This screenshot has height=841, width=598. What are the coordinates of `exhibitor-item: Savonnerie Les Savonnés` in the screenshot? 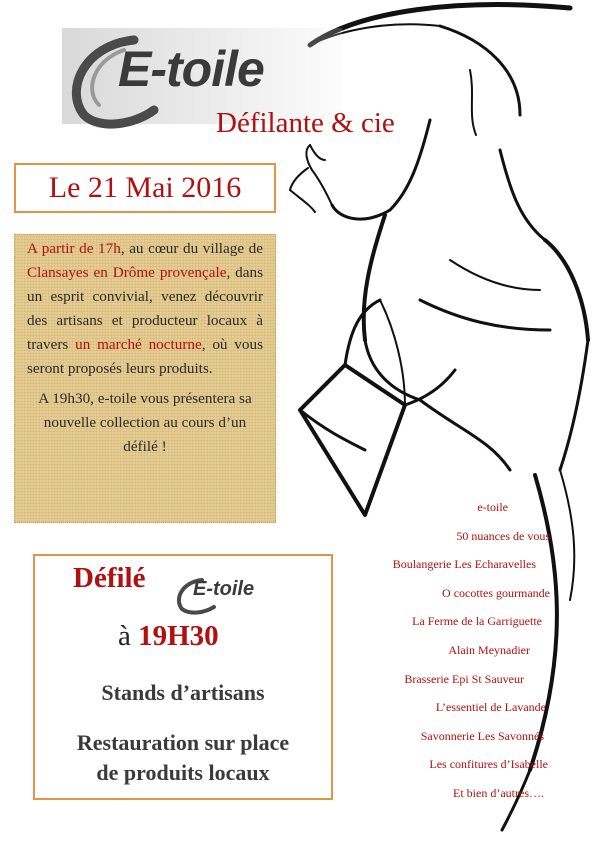 It's located at (482, 735).